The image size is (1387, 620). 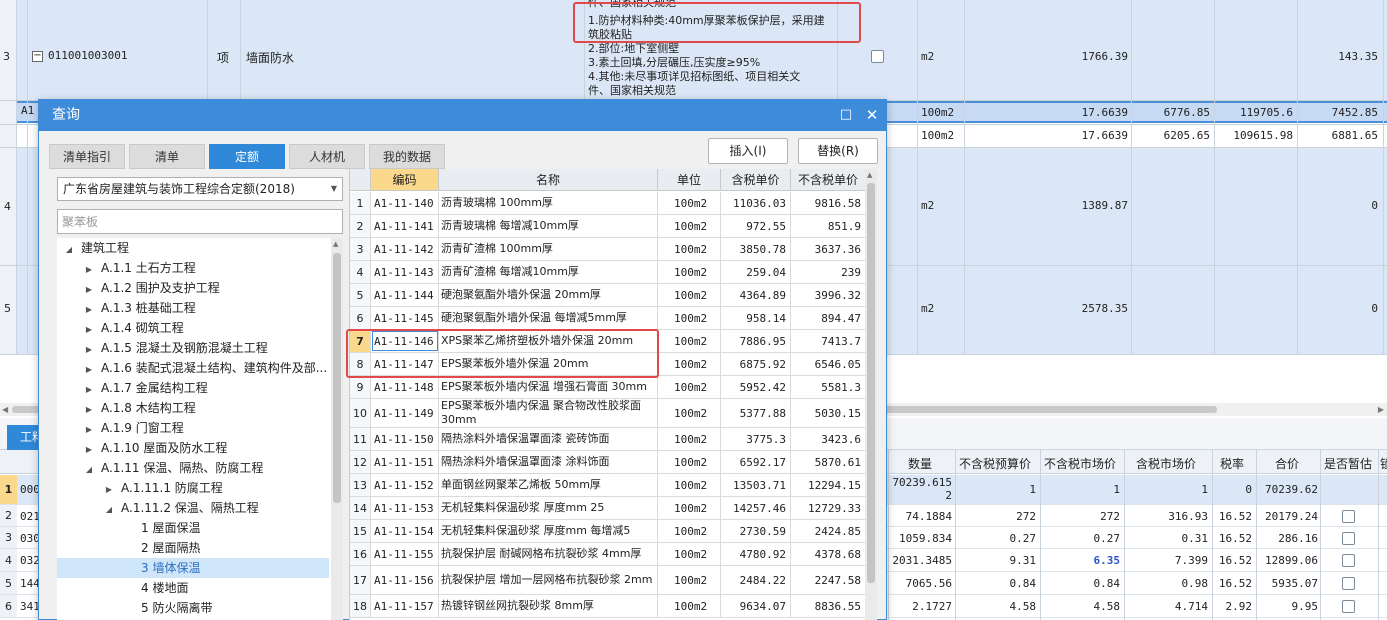 What do you see at coordinates (5, 409) in the screenshot?
I see `scroll-left-icon: ◀` at bounding box center [5, 409].